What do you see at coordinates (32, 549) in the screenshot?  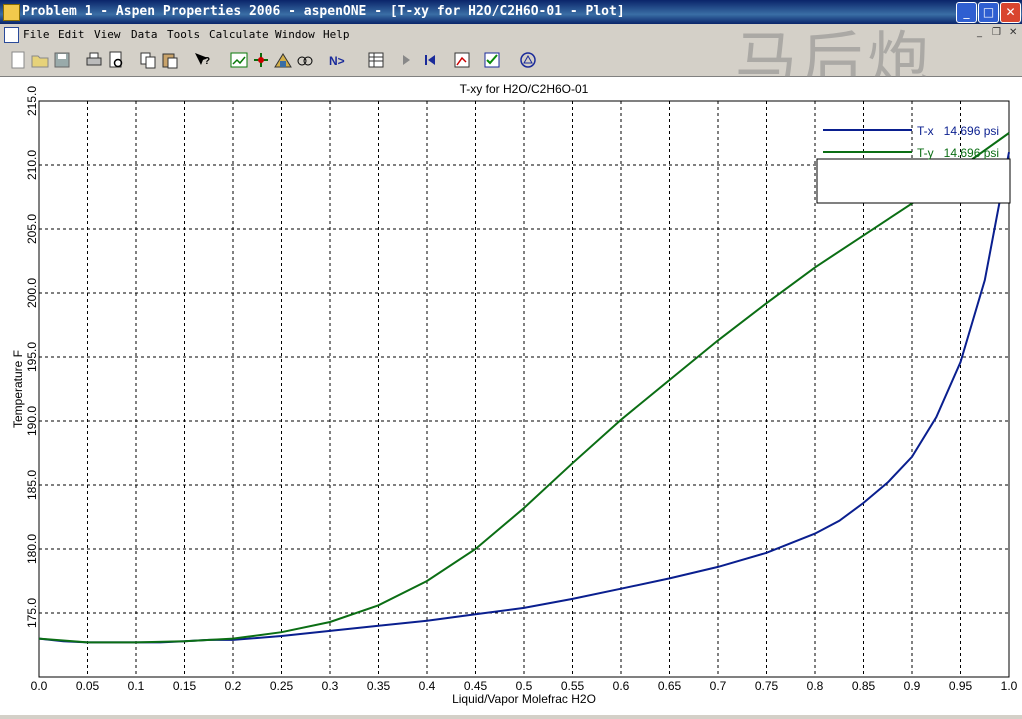 I see `y-tick-label: 180.0` at bounding box center [32, 549].